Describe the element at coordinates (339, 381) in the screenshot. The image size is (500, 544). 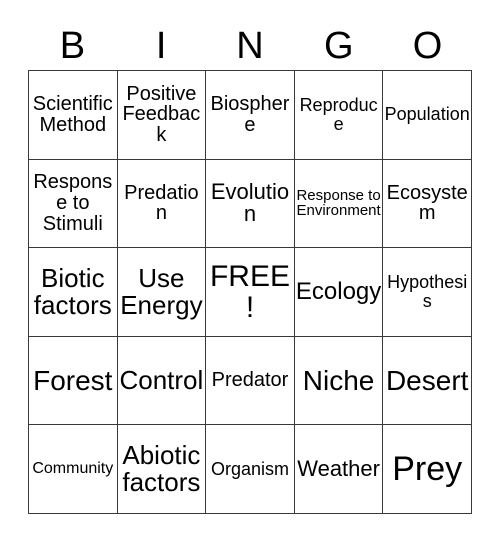
I see `bingo-cell-r4c4: Niche` at that location.